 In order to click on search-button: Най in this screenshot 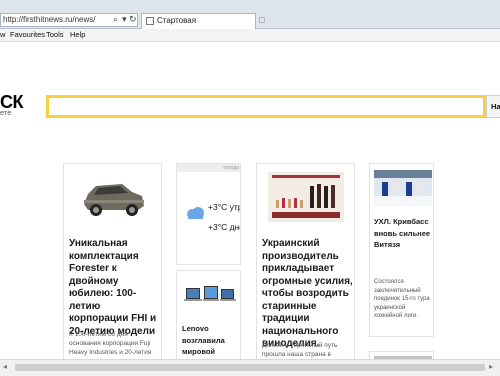, I will do `click(493, 106)`.